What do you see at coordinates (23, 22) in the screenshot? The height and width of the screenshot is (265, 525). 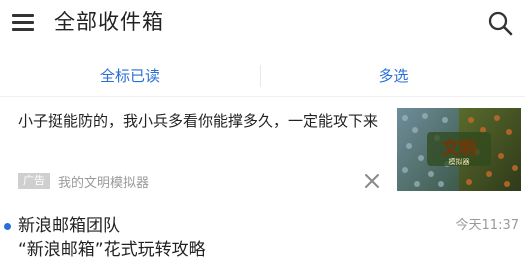 I see `hamburger-menu-icon` at bounding box center [23, 22].